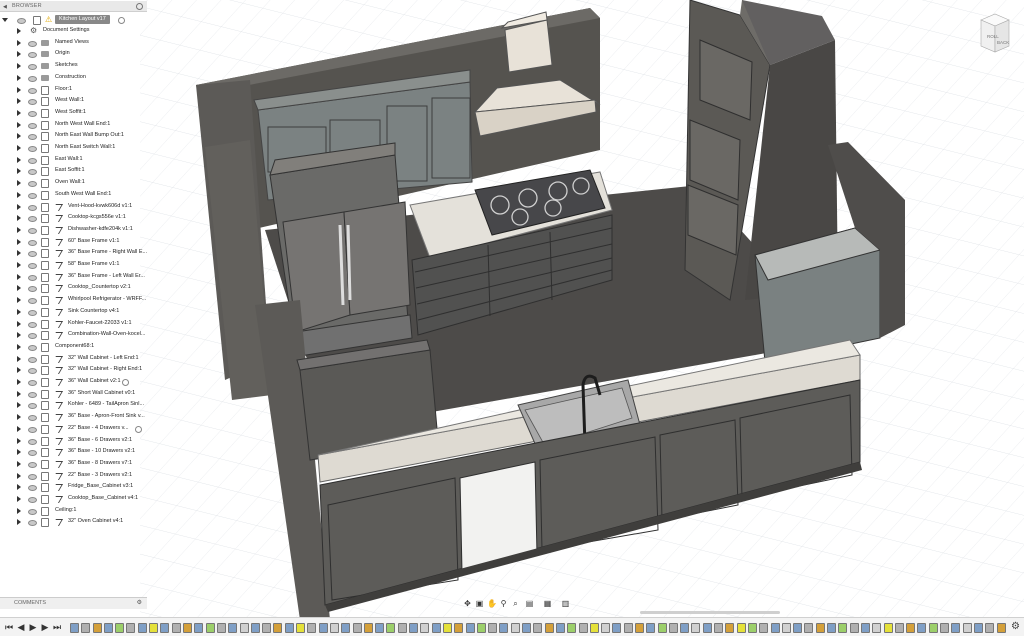 The height and width of the screenshot is (636, 1024). Describe the element at coordinates (73, 394) in the screenshot. I see `browser-node: 36" Short Wall Cabinet v0:1` at that location.